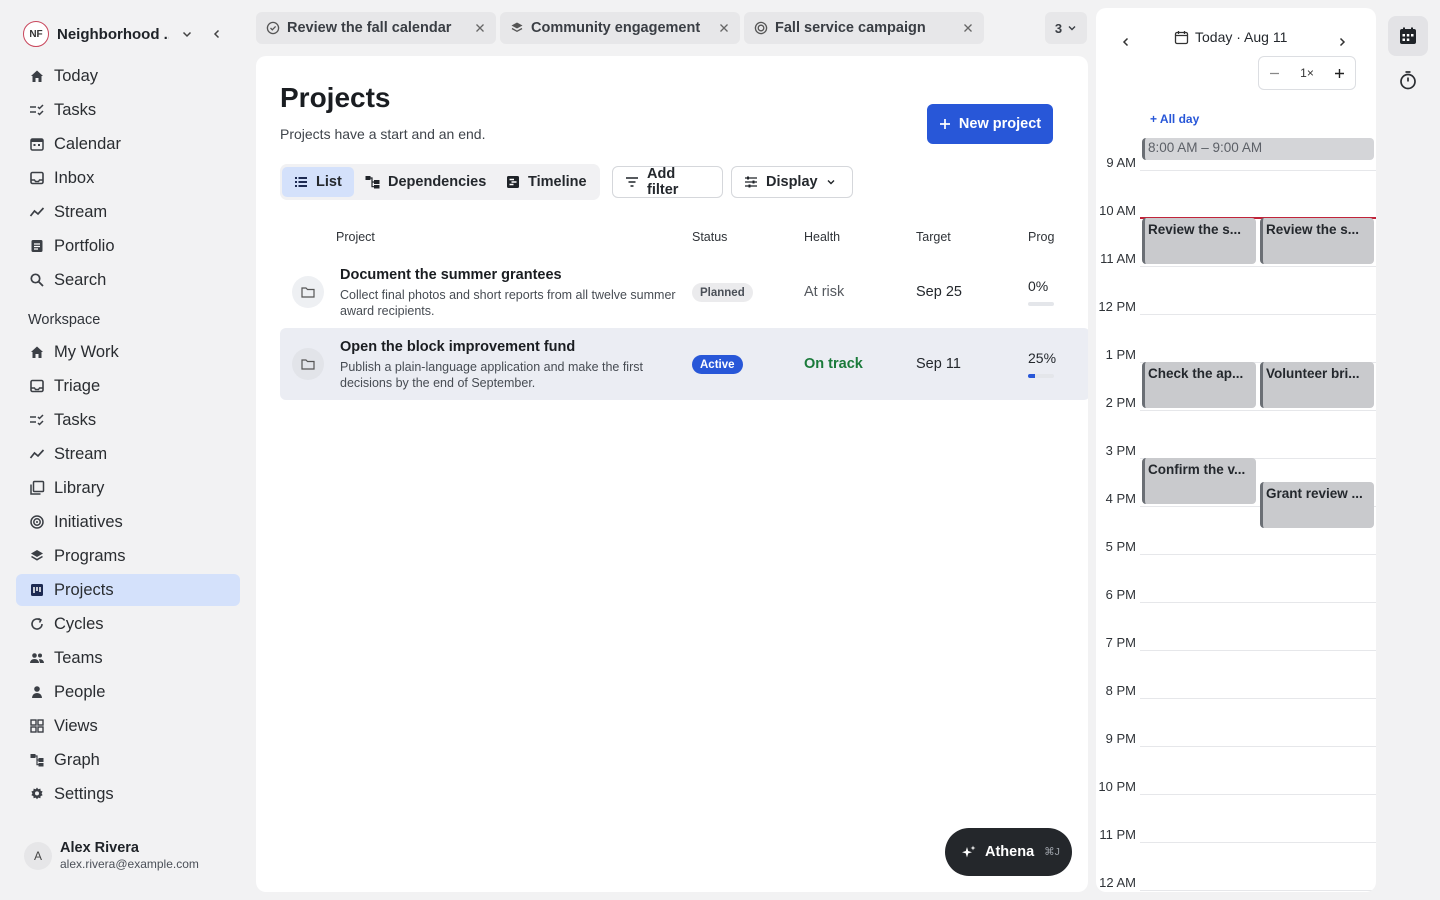 The width and height of the screenshot is (1440, 900). I want to click on calendar-panel-toggle, so click(1408, 36).